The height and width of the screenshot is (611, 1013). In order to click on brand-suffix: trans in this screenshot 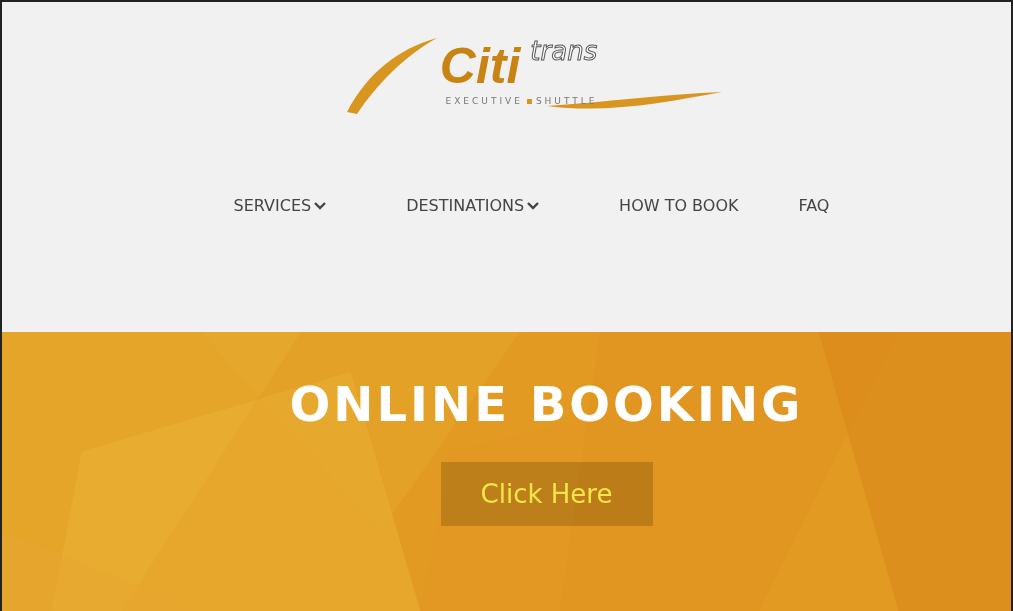, I will do `click(564, 51)`.